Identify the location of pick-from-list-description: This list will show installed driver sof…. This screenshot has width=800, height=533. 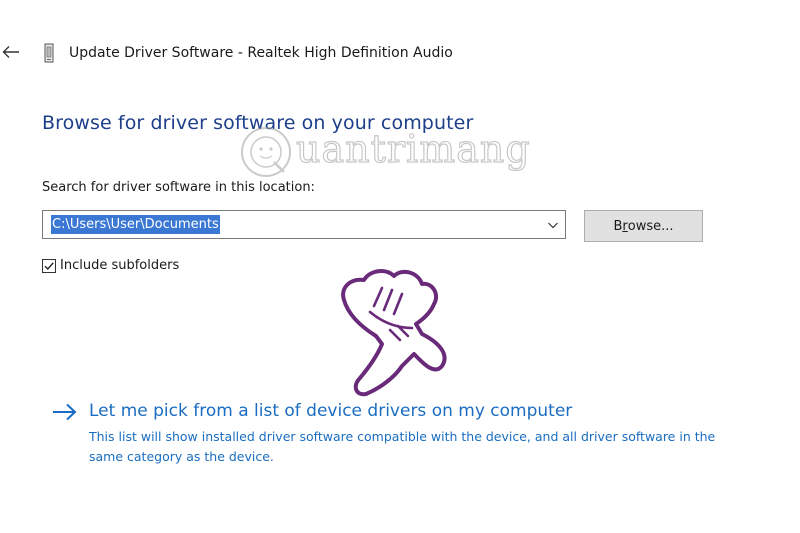
(402, 446).